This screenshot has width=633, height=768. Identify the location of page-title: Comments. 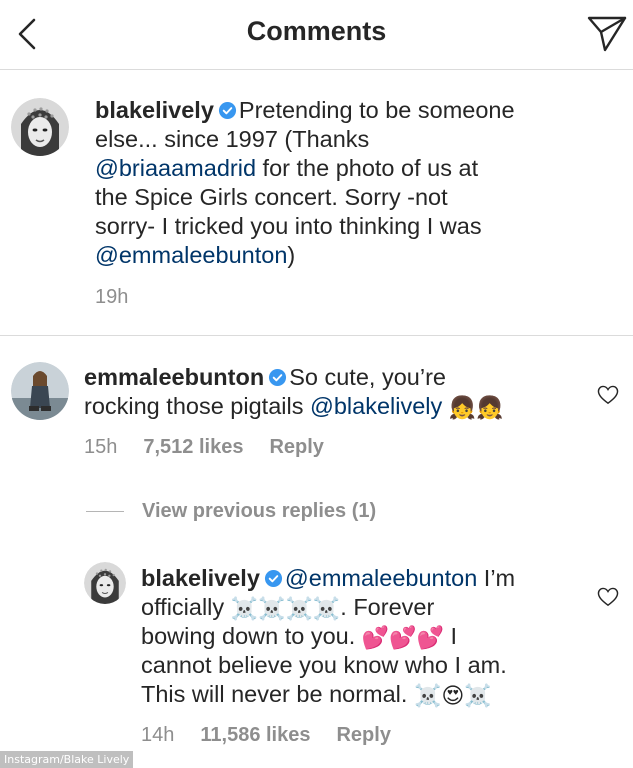
(316, 31).